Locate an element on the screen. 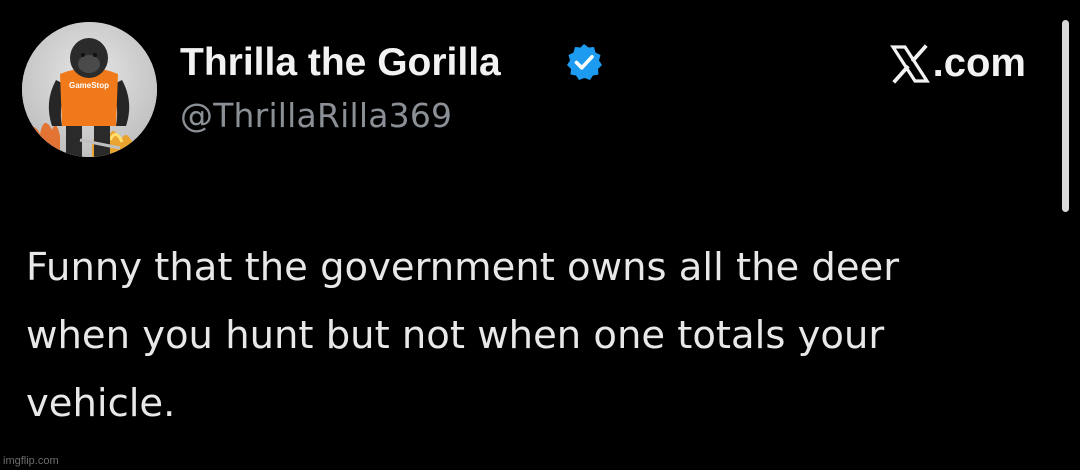 This screenshot has height=470, width=1080. display-name: Thrilla the Gorilla is located at coordinates (340, 63).